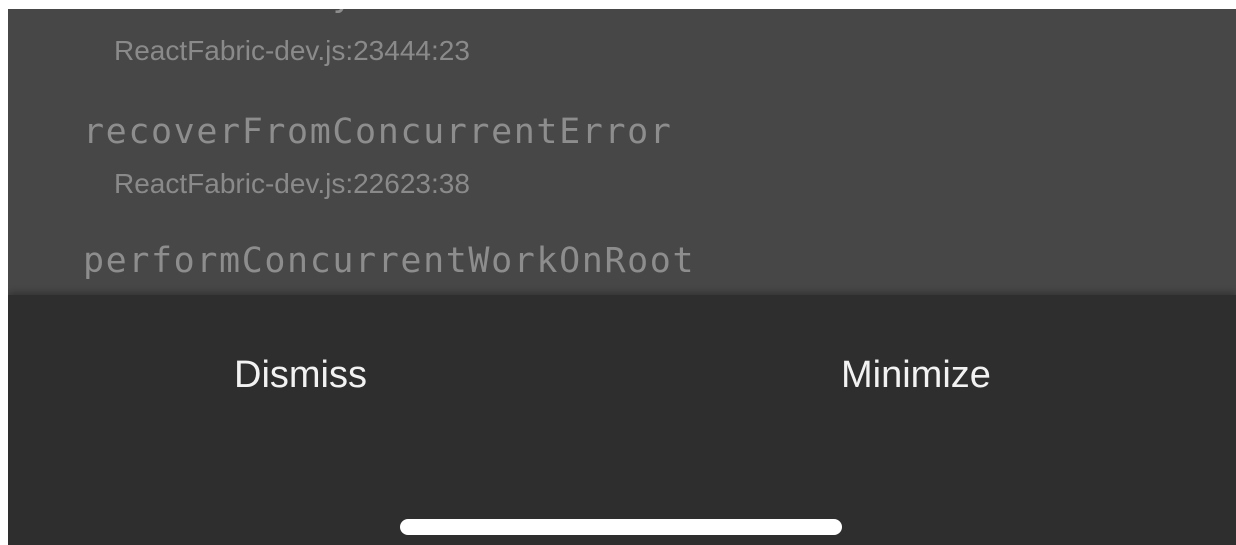  I want to click on stack-frame-location: ReactFabric-dev.js:23444:23, so click(292, 50).